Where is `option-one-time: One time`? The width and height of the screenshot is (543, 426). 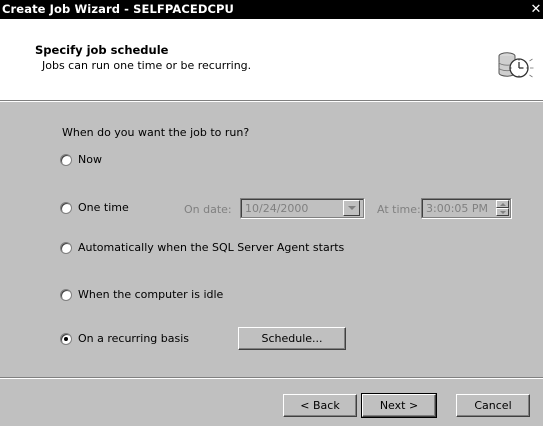 option-one-time: One time is located at coordinates (94, 207).